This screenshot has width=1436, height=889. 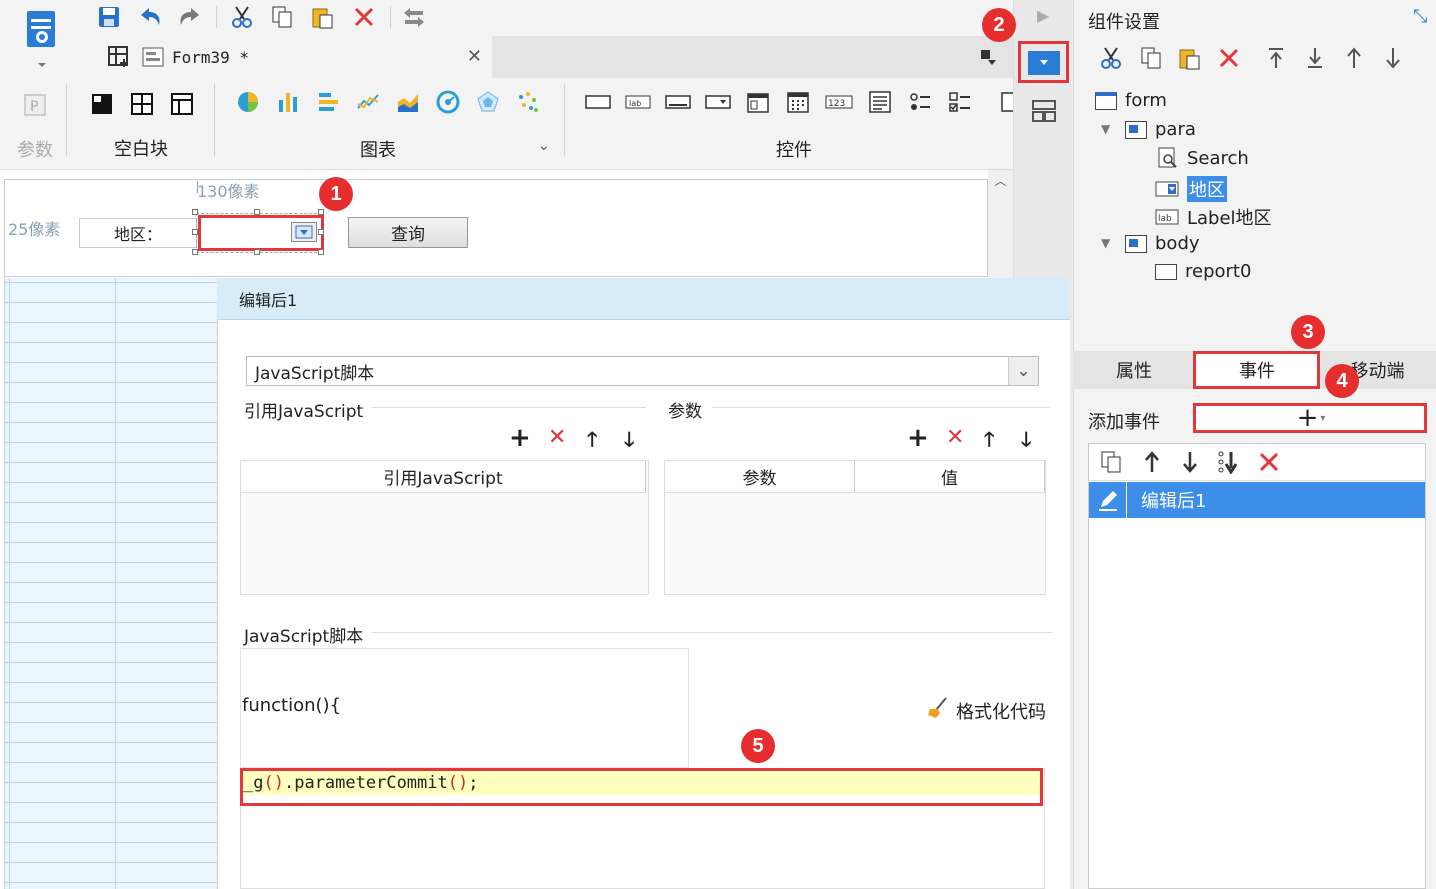 What do you see at coordinates (408, 102) in the screenshot?
I see `area-chart-icon` at bounding box center [408, 102].